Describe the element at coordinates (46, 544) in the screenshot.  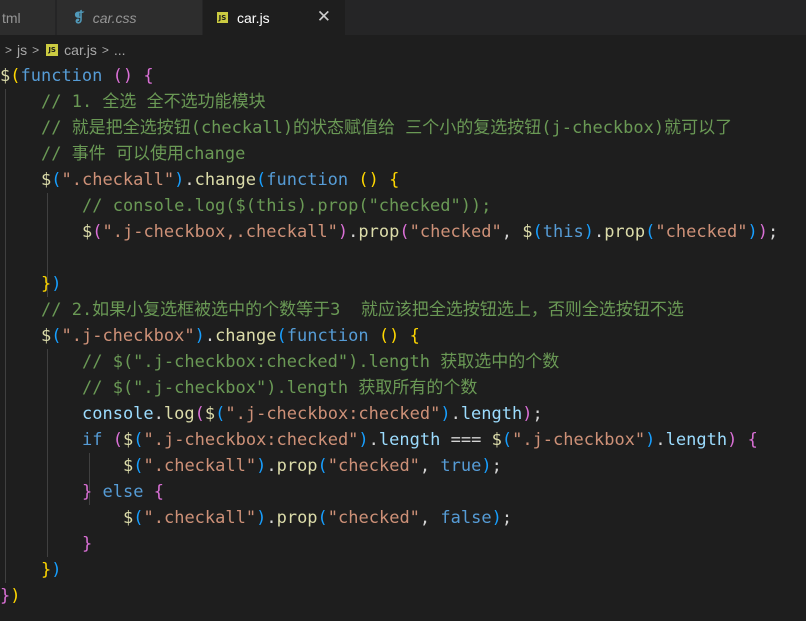
I see `code-line: }` at that location.